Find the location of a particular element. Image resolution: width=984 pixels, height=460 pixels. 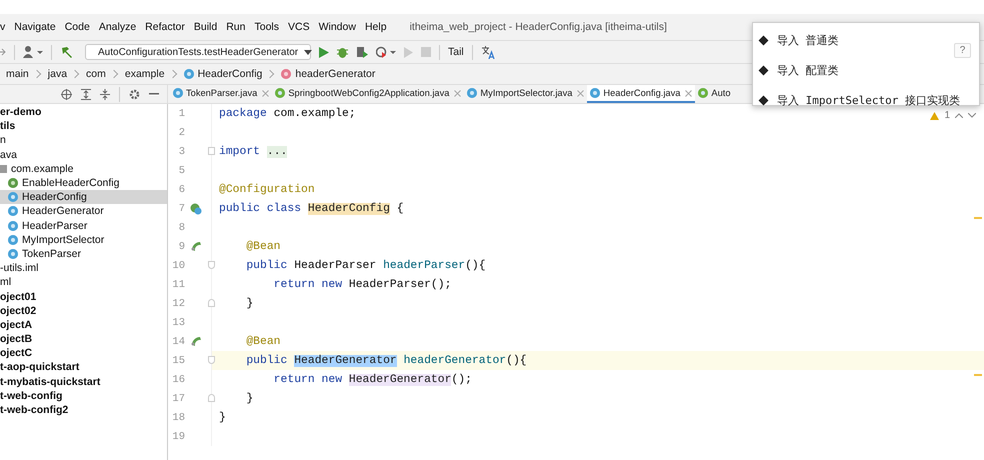

tree-item: t-web-config is located at coordinates (83, 395).